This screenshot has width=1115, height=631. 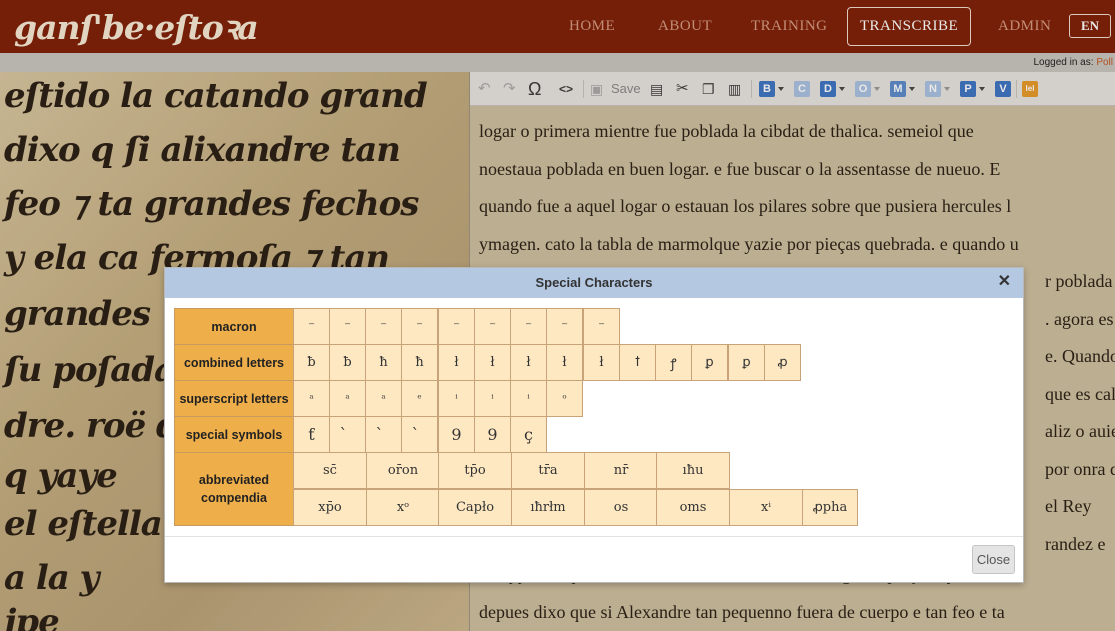 I want to click on category-superscript-letters: superscript letters, so click(x=234, y=398).